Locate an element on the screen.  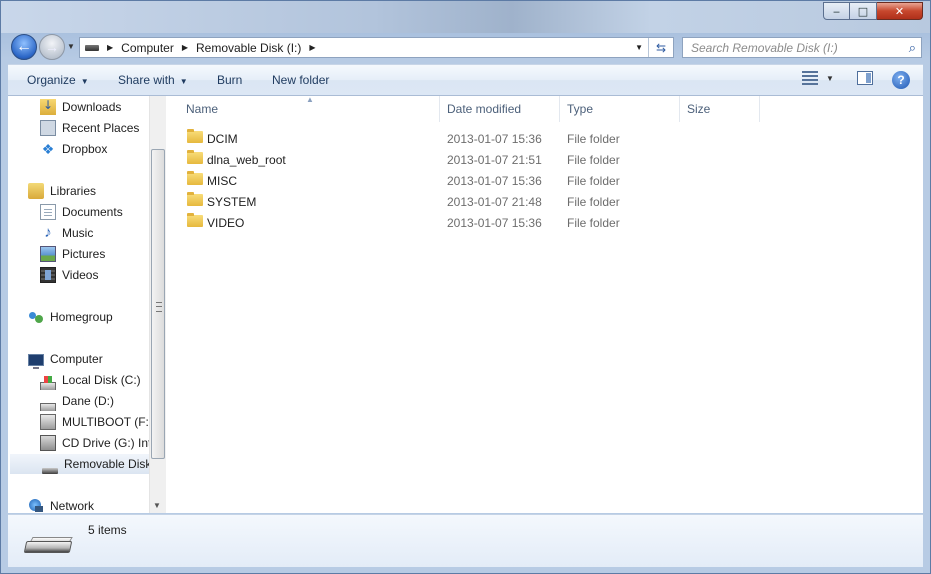
burn-button: Burn is located at coordinates (229, 80).